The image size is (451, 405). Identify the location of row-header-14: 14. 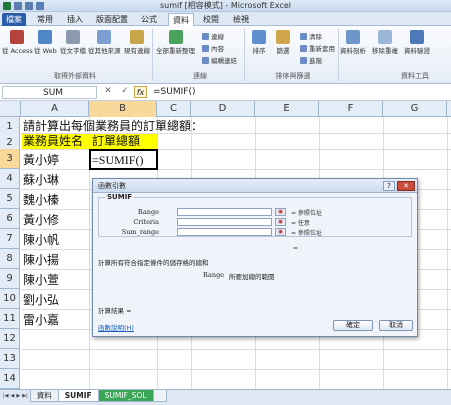
(10, 379).